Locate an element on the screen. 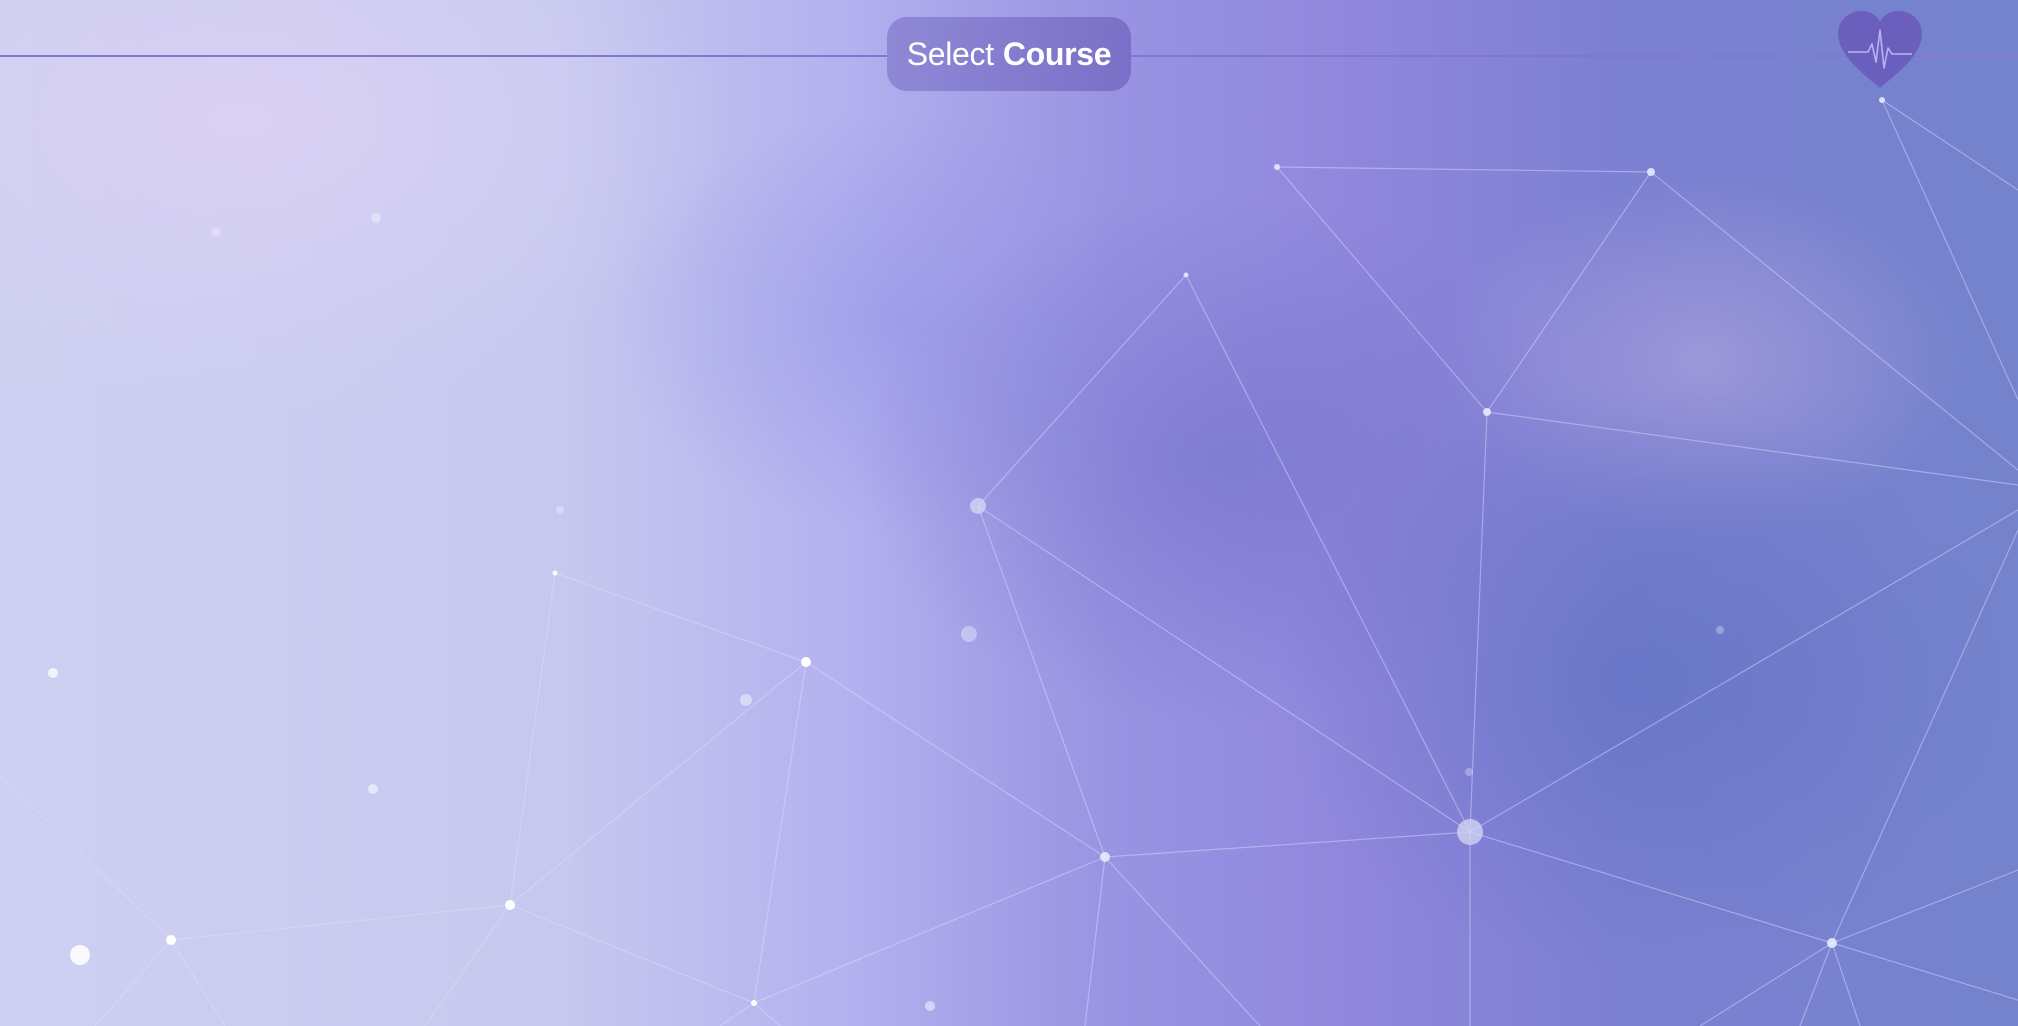 The image size is (2018, 1026). title-emphasis: Course is located at coordinates (1057, 53).